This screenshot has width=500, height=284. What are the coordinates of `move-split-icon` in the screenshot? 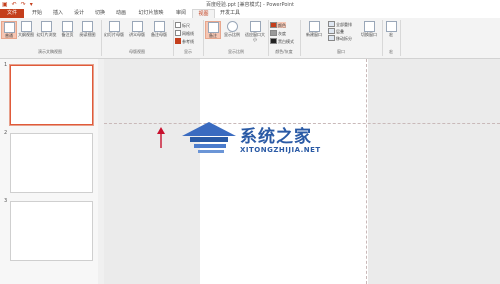 It's located at (331, 38).